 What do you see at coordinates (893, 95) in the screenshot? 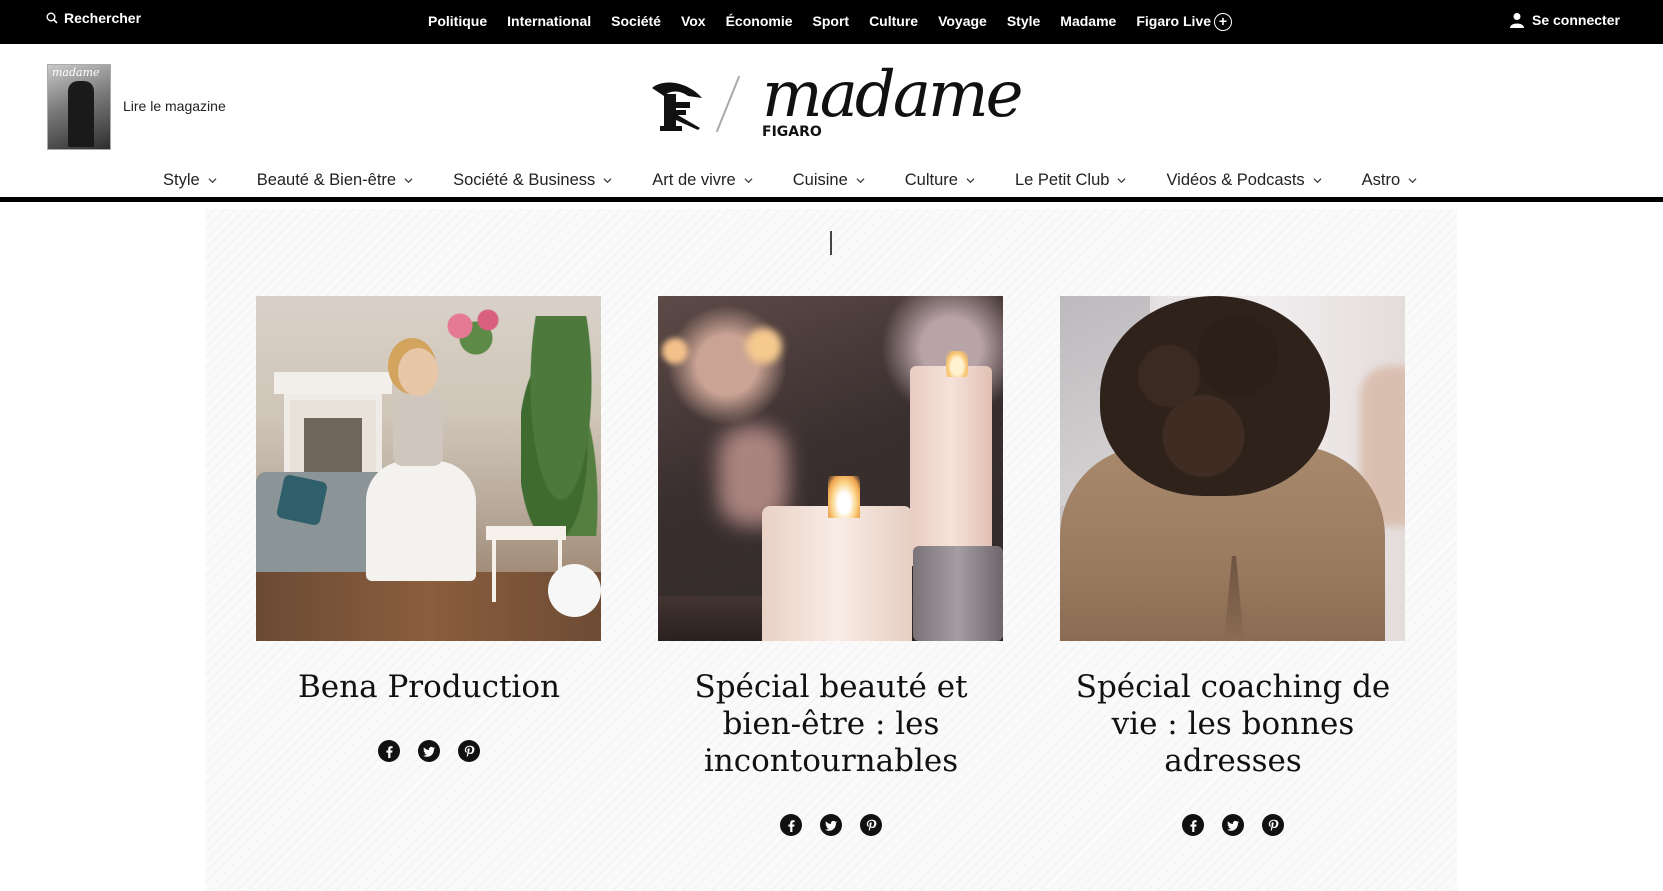
I see `logo-madame-text: madame` at bounding box center [893, 95].